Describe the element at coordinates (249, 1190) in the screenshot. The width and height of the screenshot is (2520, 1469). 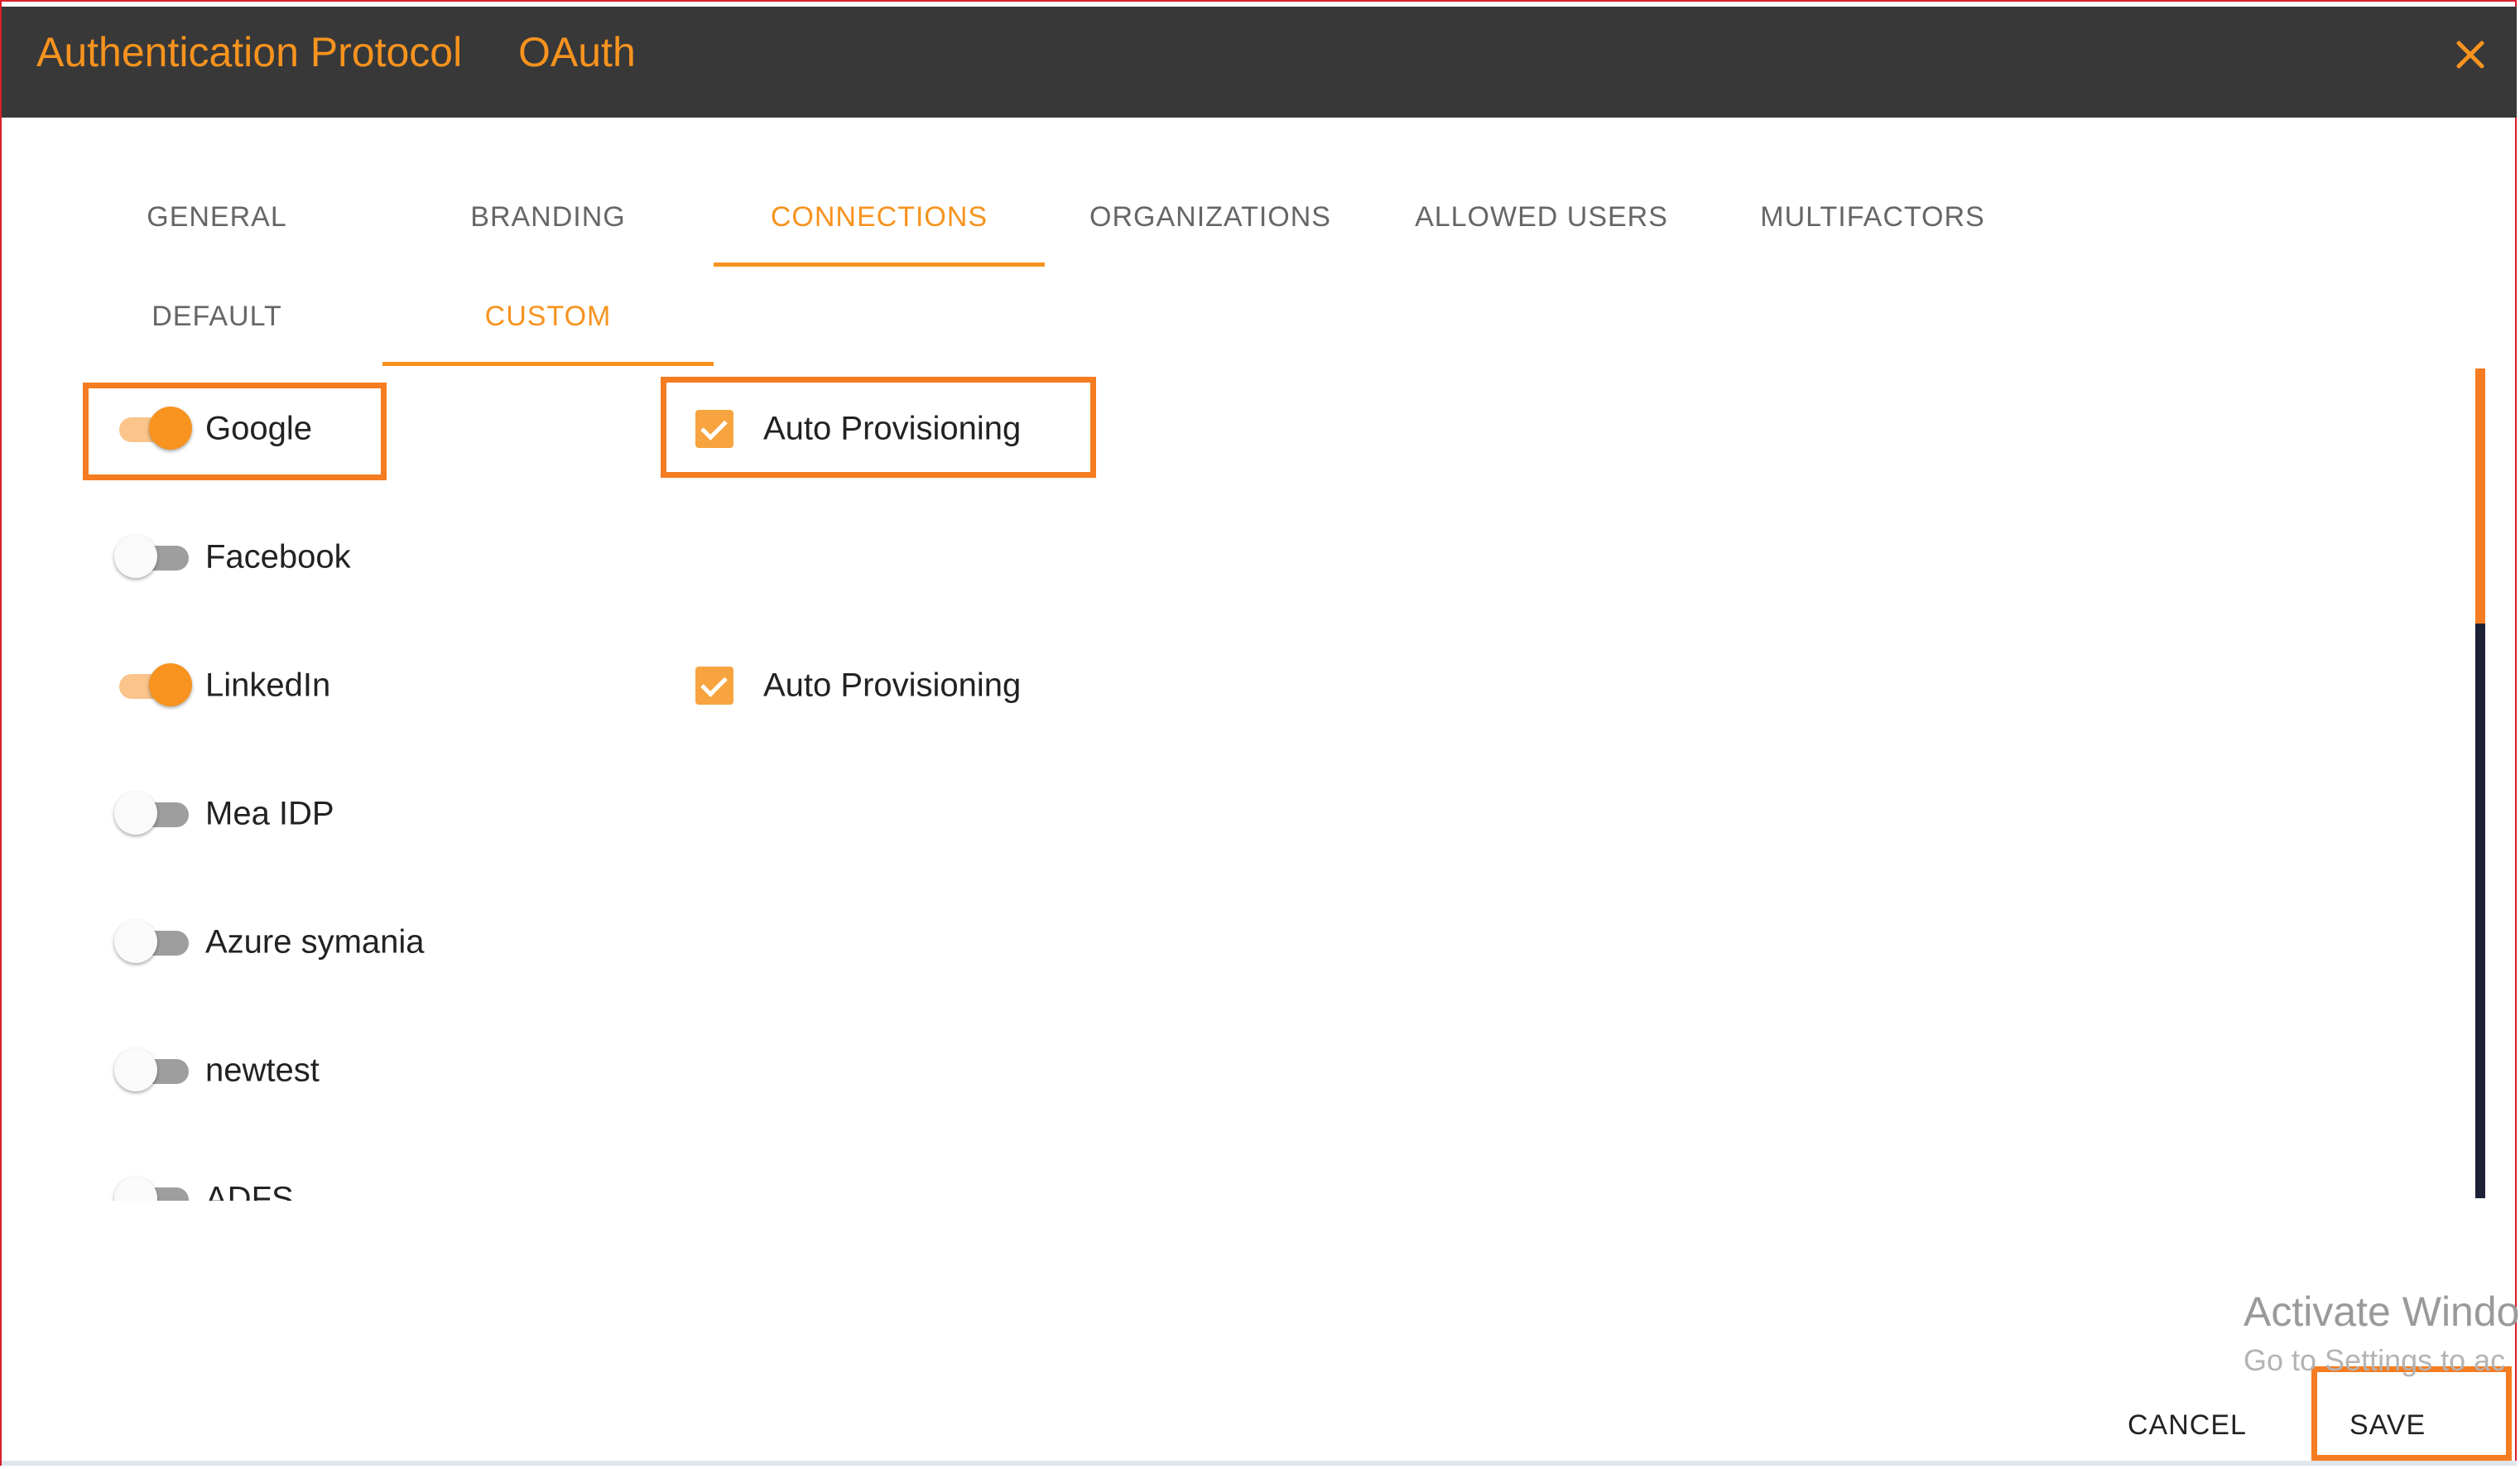
I see `connection-name: ADFS` at that location.